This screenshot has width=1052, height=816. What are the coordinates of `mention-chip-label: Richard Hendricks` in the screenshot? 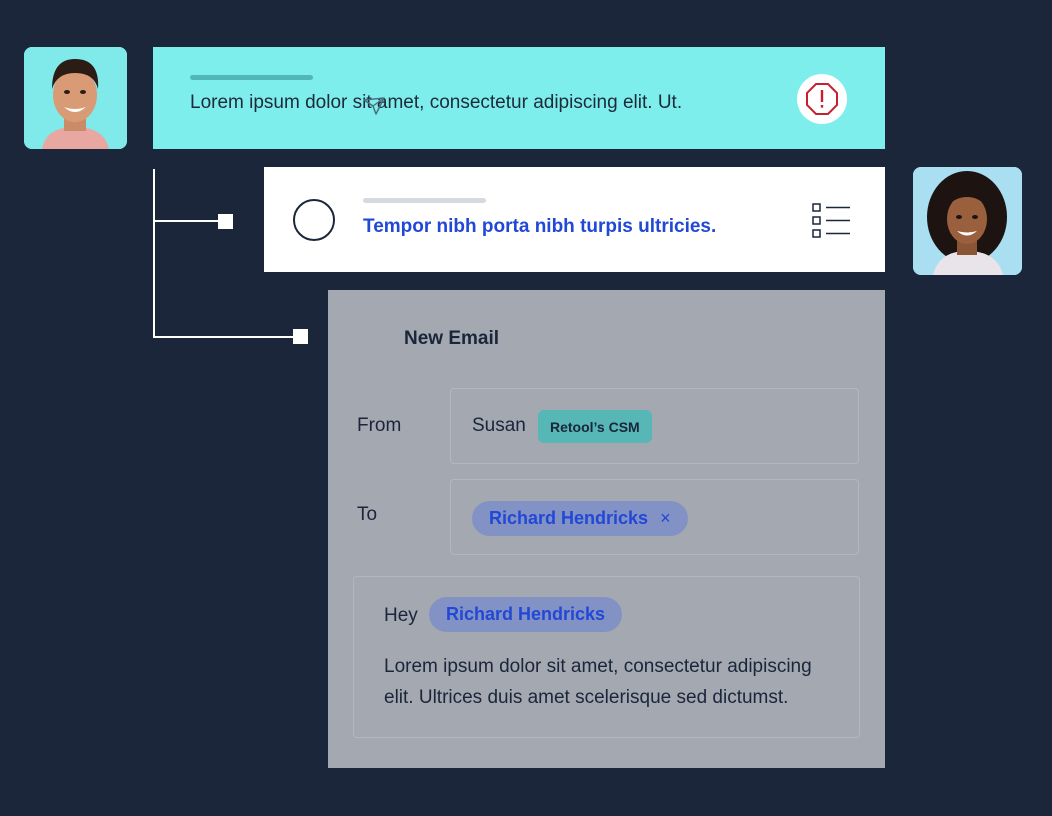 It's located at (526, 614).